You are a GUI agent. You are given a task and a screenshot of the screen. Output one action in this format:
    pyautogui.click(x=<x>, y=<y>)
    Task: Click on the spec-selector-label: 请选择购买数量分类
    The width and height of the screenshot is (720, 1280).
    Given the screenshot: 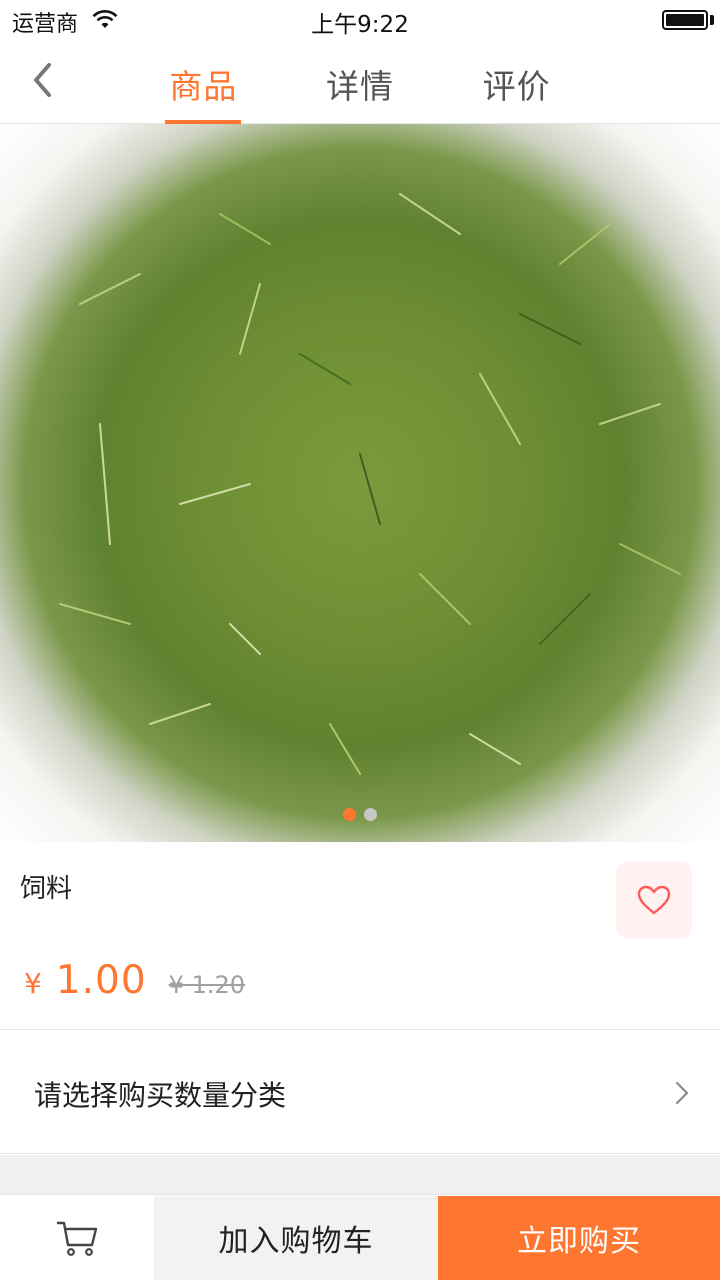 What is the action you would take?
    pyautogui.click(x=160, y=1095)
    